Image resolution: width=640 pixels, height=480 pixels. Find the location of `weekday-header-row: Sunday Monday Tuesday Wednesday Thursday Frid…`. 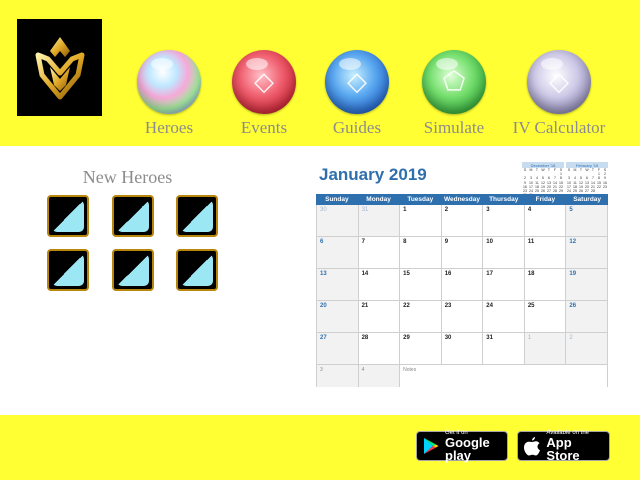

weekday-header-row: Sunday Monday Tuesday Wednesday Thursday Frid… is located at coordinates (462, 199).